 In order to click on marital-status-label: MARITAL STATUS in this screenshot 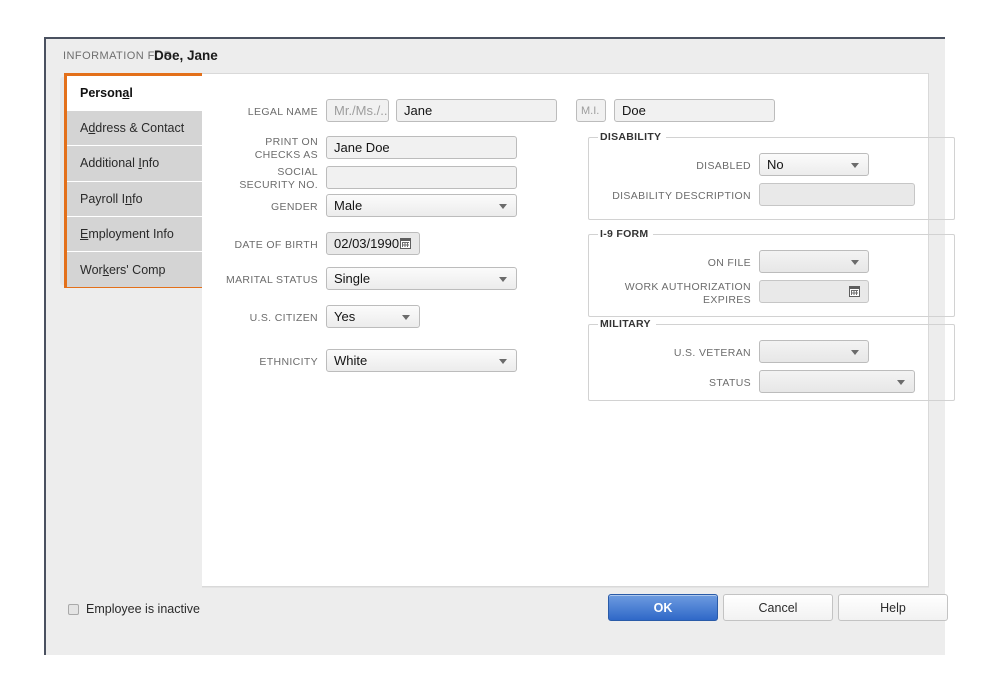, I will do `click(271, 280)`.